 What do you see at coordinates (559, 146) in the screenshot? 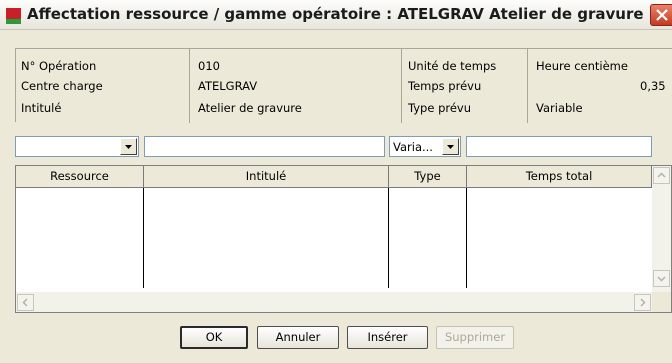
I see `total-time-filter-input` at bounding box center [559, 146].